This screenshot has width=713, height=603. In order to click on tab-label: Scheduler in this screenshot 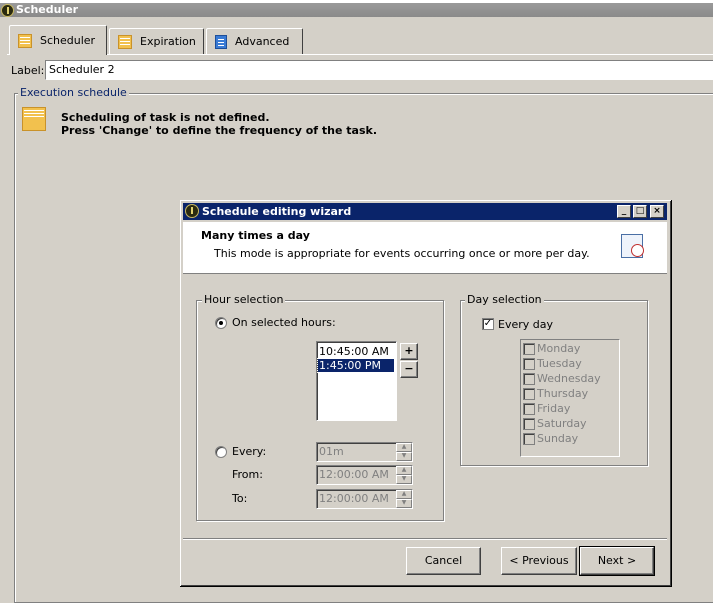, I will do `click(68, 40)`.